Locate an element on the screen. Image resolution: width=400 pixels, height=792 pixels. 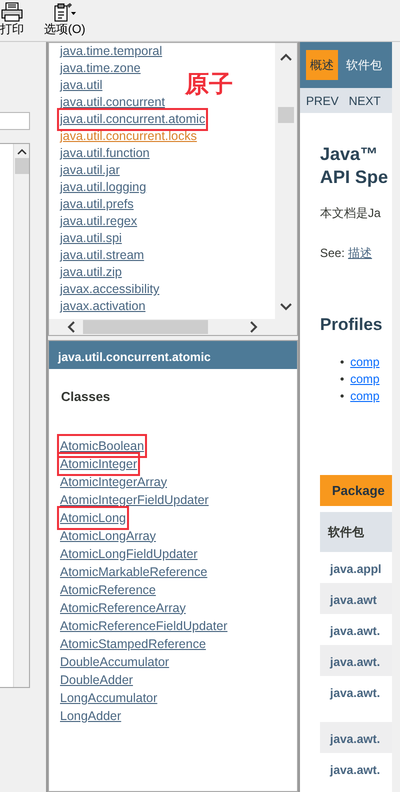
table-cell: java.appl is located at coordinates (356, 567).